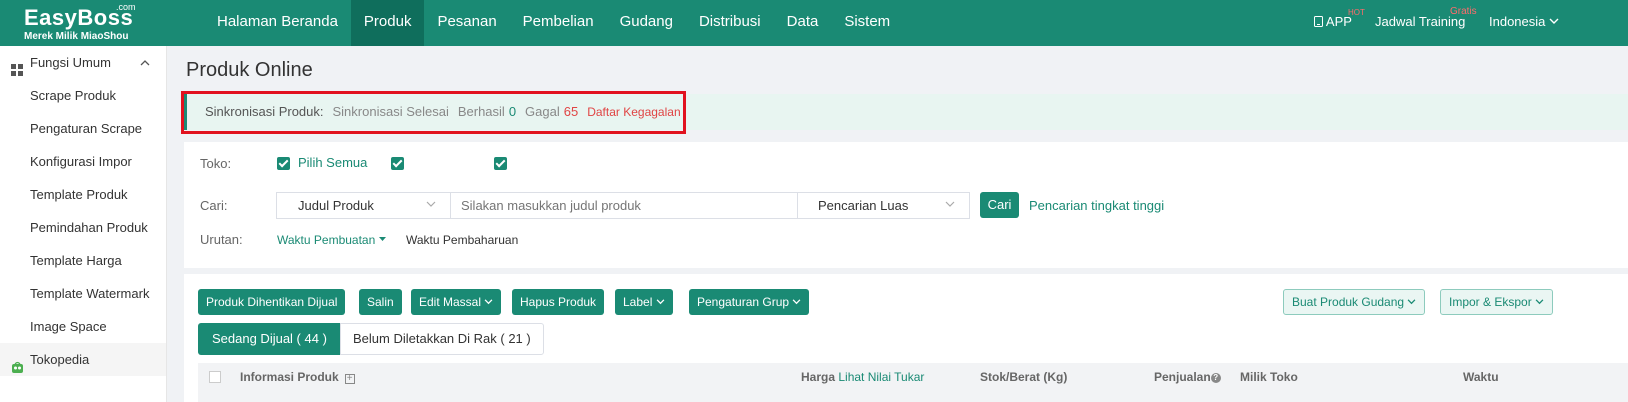 Image resolution: width=1628 pixels, height=402 pixels. Describe the element at coordinates (83, 227) in the screenshot. I see `sidebar-item-pemindahan-produk: Pemindahan Produk` at that location.